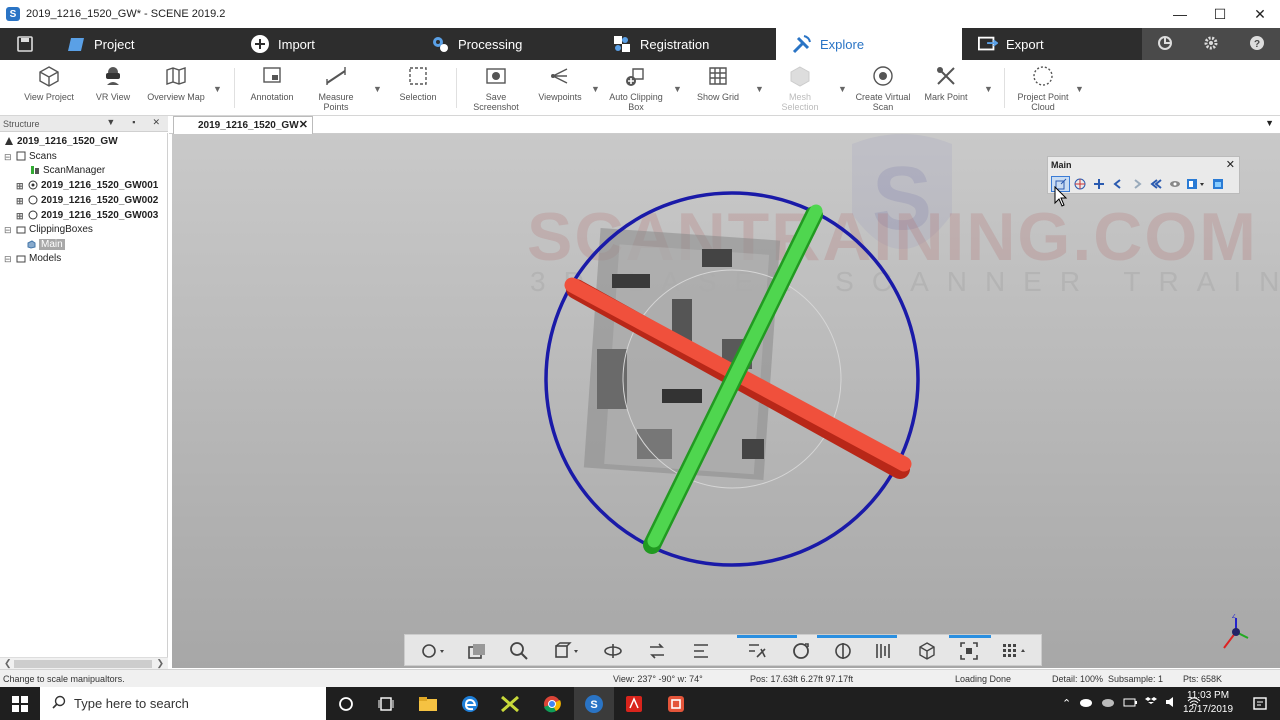 The height and width of the screenshot is (720, 1280). I want to click on settings-gear-icon, so click(1211, 44).